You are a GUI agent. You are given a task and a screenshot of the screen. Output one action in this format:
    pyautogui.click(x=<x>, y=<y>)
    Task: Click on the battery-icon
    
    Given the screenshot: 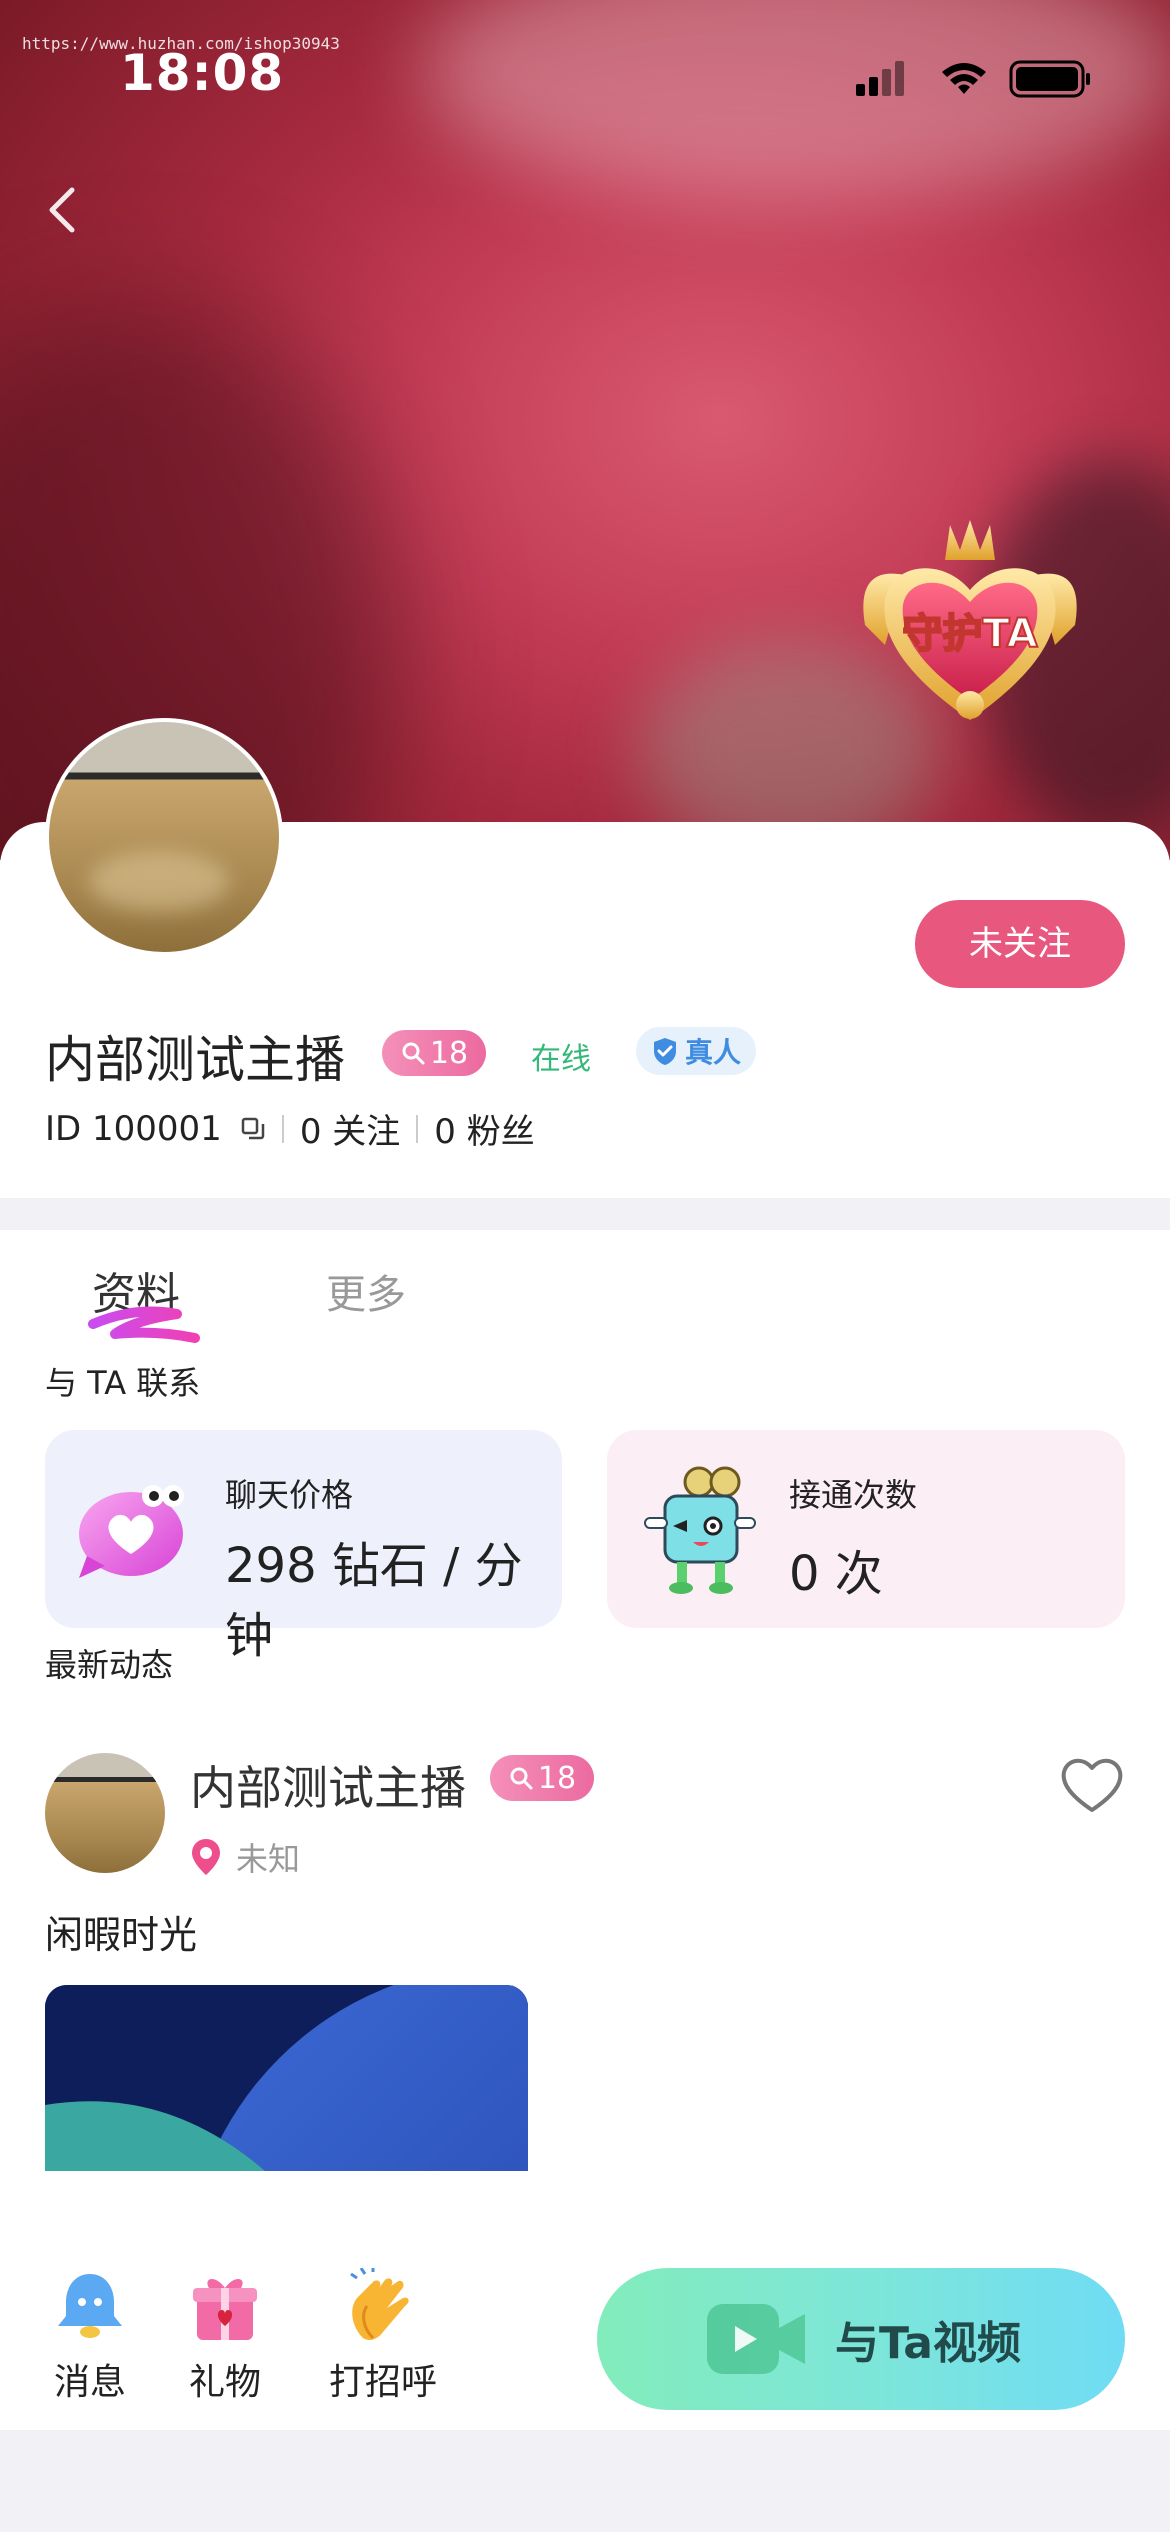 What is the action you would take?
    pyautogui.click(x=1049, y=79)
    